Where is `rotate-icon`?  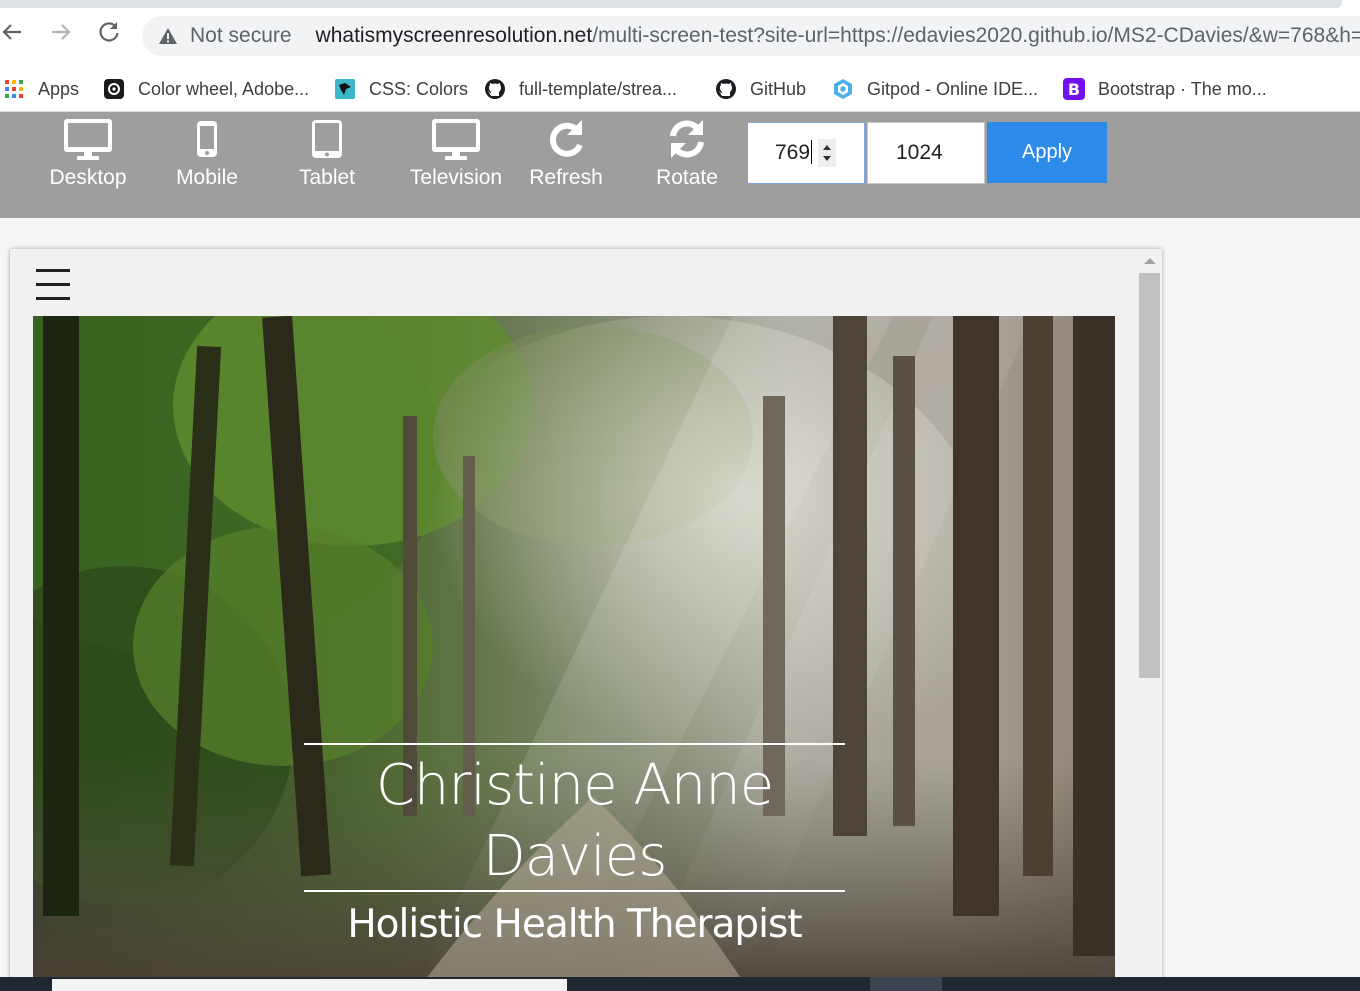
rotate-icon is located at coordinates (687, 139).